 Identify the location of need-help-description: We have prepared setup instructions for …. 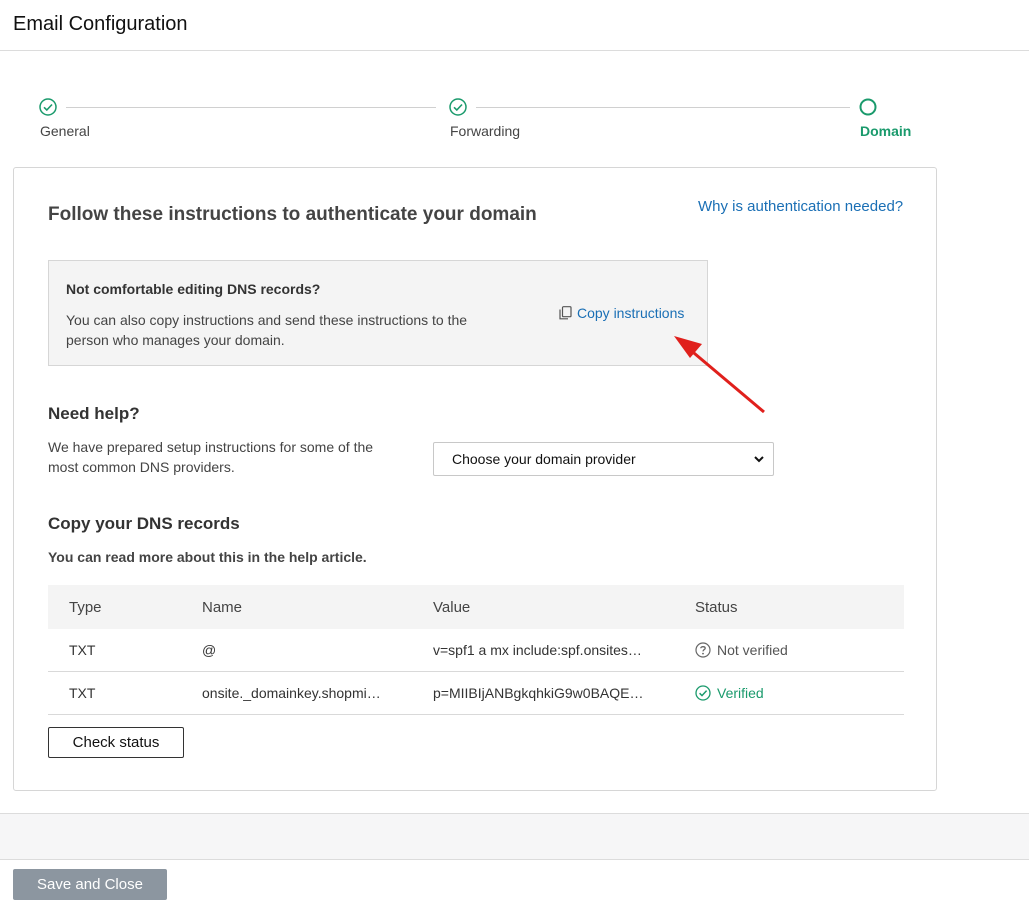
(211, 457).